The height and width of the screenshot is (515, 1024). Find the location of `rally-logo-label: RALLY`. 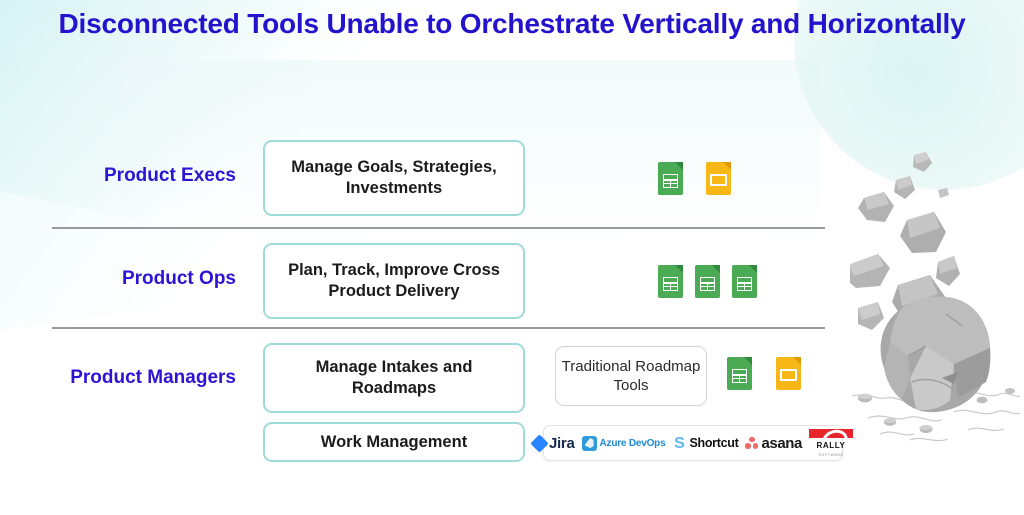

rally-logo-label: RALLY is located at coordinates (831, 445).